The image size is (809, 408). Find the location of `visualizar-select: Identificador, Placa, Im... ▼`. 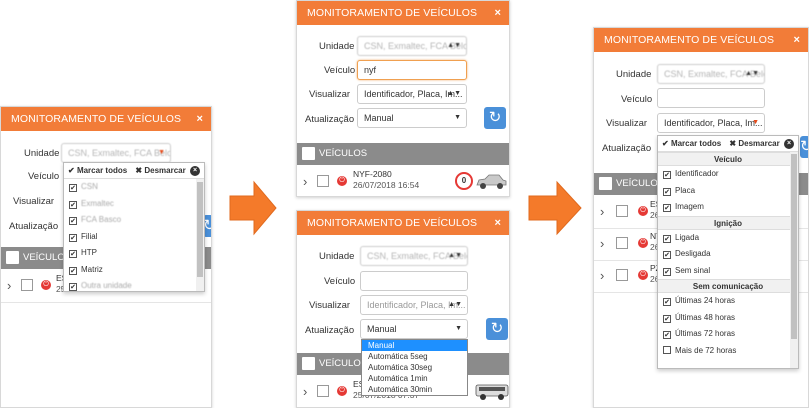

visualizar-select: Identificador, Placa, Im... ▼ is located at coordinates (711, 123).